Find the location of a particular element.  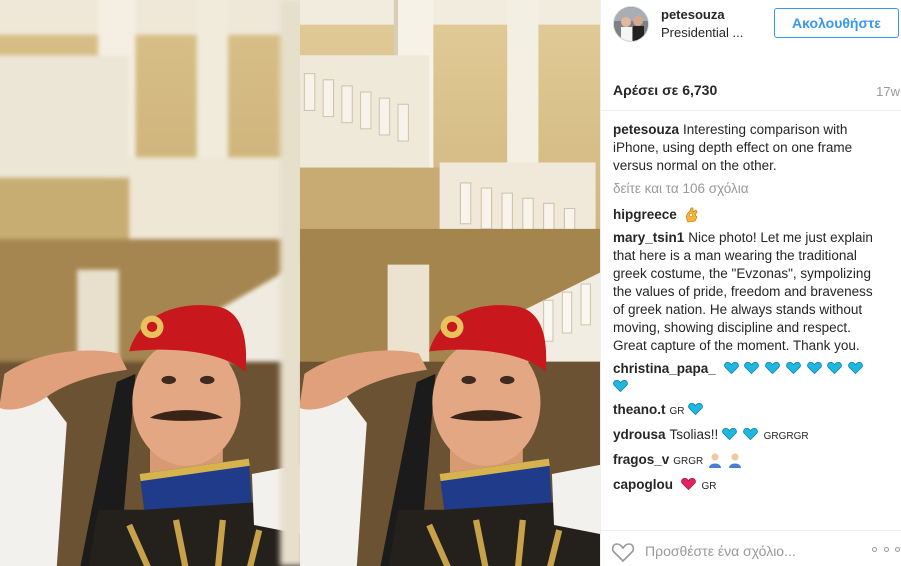

comment-username: christina_papa_ is located at coordinates (664, 368).